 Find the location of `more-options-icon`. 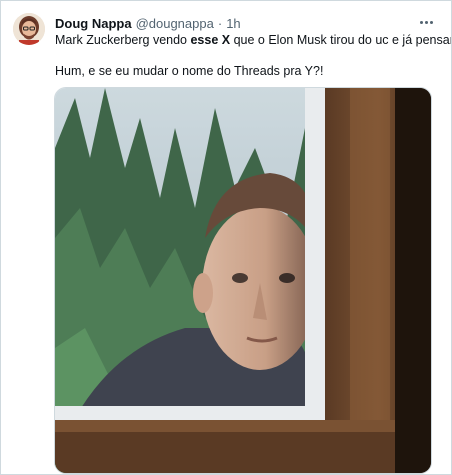

more-options-icon is located at coordinates (426, 22).